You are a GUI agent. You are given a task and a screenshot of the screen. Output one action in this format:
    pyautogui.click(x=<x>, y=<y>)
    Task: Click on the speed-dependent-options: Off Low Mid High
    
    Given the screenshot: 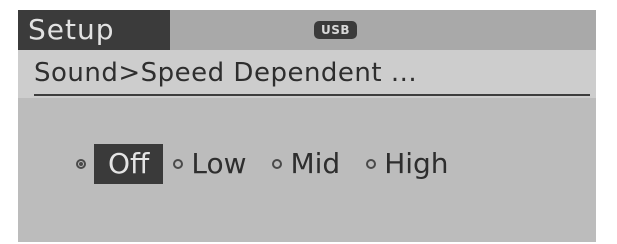 What is the action you would take?
    pyautogui.click(x=262, y=164)
    